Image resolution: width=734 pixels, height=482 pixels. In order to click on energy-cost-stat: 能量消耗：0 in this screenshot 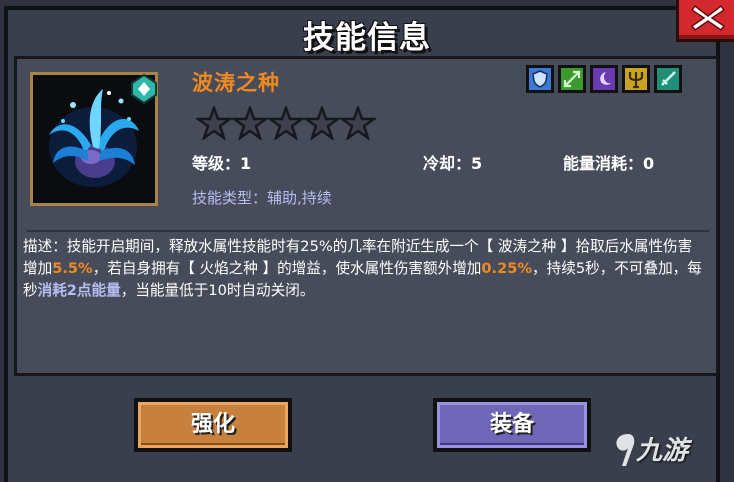, I will do `click(609, 163)`.